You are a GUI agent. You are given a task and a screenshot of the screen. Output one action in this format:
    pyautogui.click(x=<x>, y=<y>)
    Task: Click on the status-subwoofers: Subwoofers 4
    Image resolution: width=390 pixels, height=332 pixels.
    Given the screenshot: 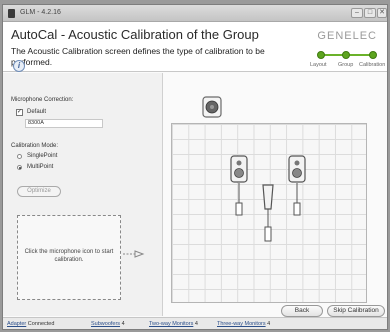 What is the action you would take?
    pyautogui.click(x=108, y=323)
    